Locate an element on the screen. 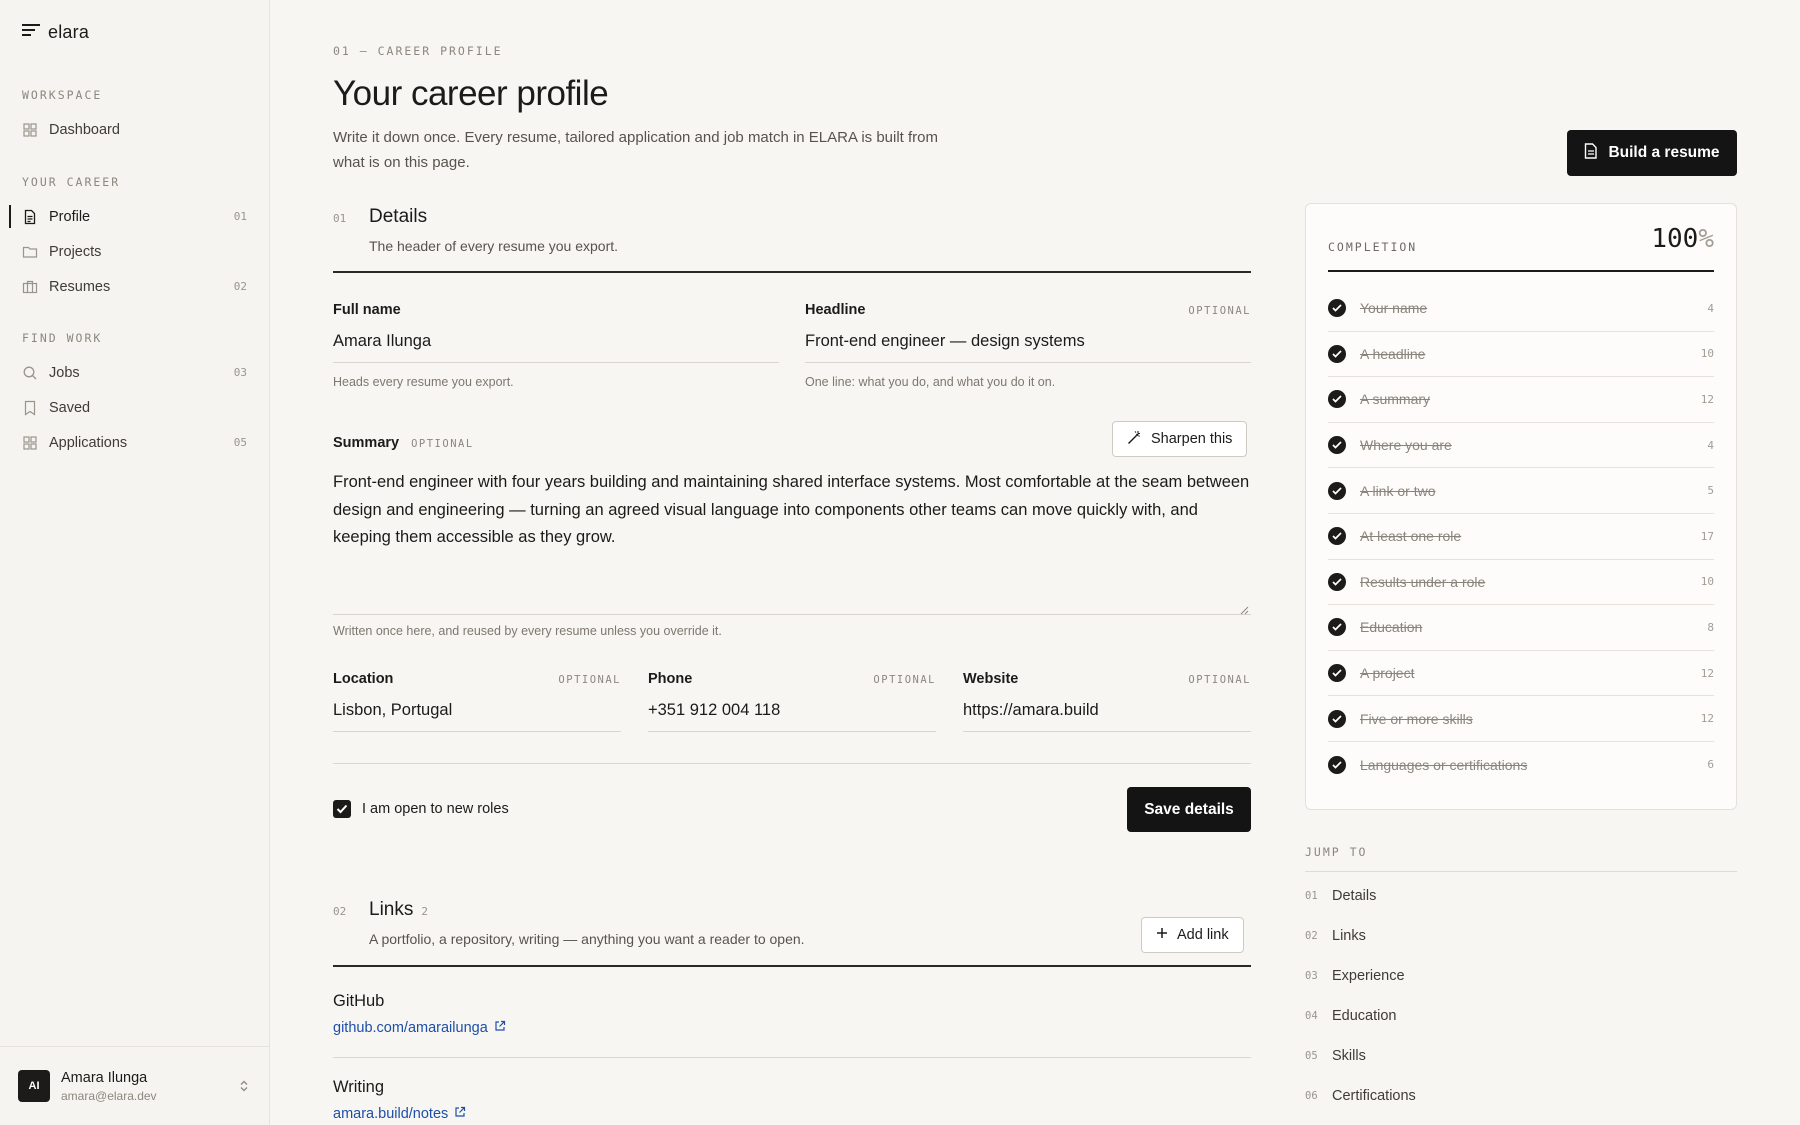 Image resolution: width=1800 pixels, height=1125 pixels. sidebar-item-dashboard: Dashboard is located at coordinates (134, 129).